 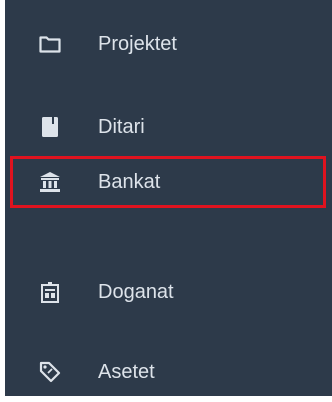 I want to click on sidebar-item-asetet: Asetet, so click(x=168, y=372).